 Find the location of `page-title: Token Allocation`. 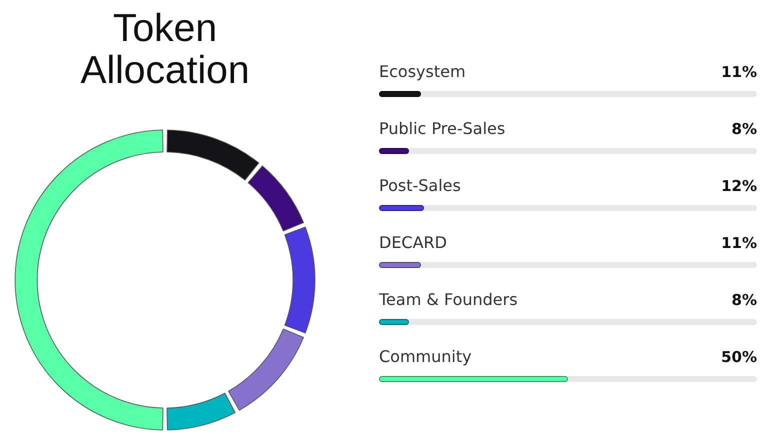

page-title: Token Allocation is located at coordinates (165, 50).